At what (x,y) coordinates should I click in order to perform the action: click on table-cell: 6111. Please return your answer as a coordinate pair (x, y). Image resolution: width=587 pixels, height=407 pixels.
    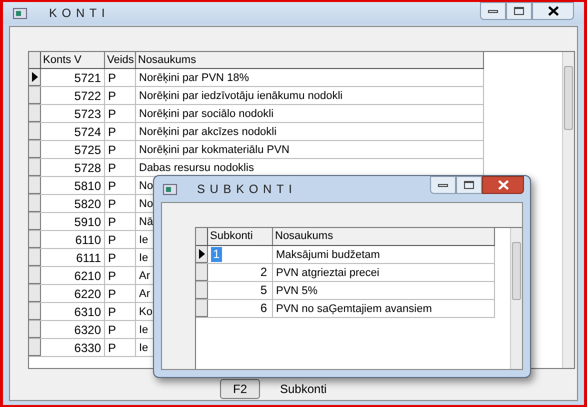
    Looking at the image, I should click on (73, 257).